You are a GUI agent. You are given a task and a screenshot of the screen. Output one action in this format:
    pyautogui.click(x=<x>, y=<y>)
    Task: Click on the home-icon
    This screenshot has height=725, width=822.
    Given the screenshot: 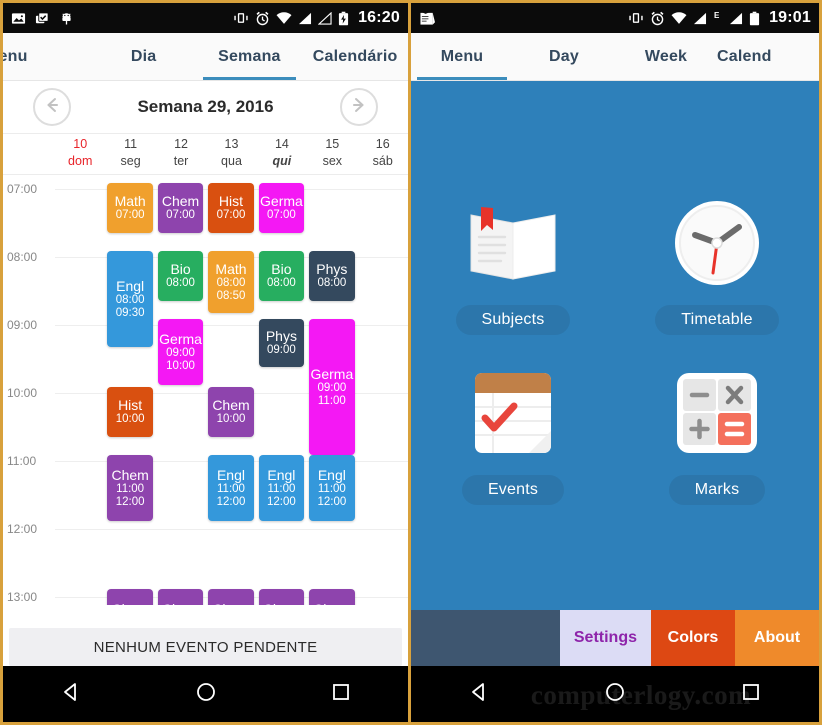 What is the action you would take?
    pyautogui.click(x=615, y=694)
    